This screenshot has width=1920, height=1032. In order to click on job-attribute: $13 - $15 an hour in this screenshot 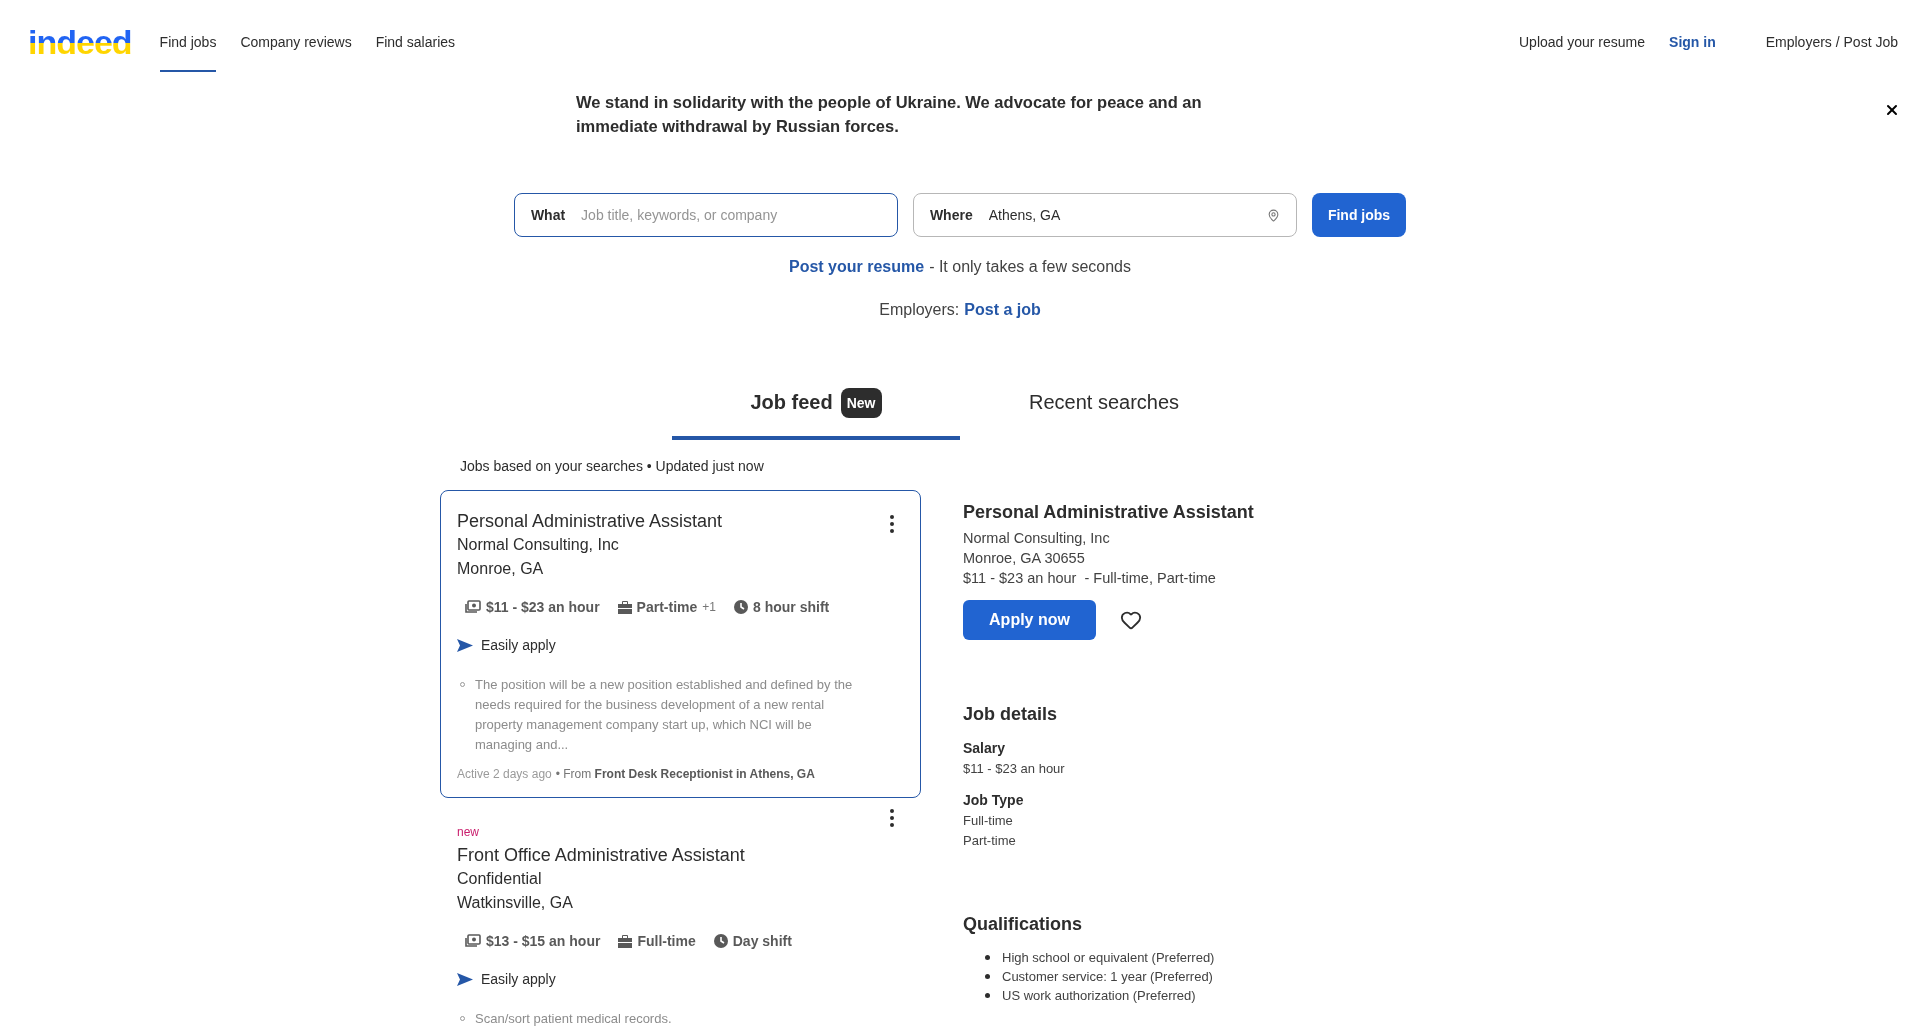, I will do `click(543, 941)`.